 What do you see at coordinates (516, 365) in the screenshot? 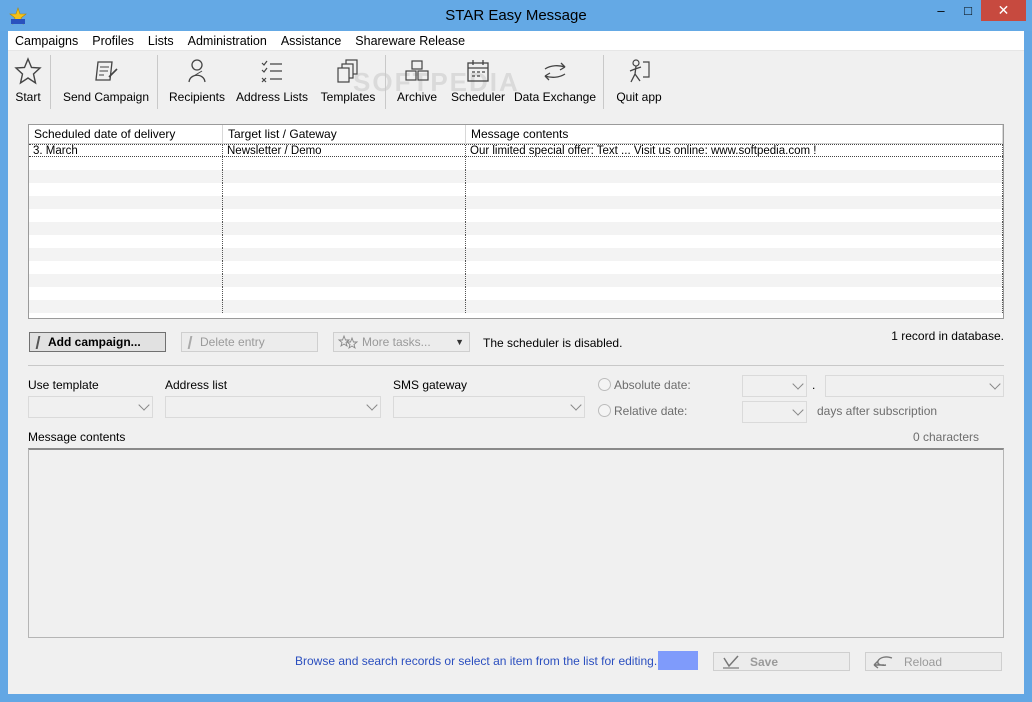
I see `divider` at bounding box center [516, 365].